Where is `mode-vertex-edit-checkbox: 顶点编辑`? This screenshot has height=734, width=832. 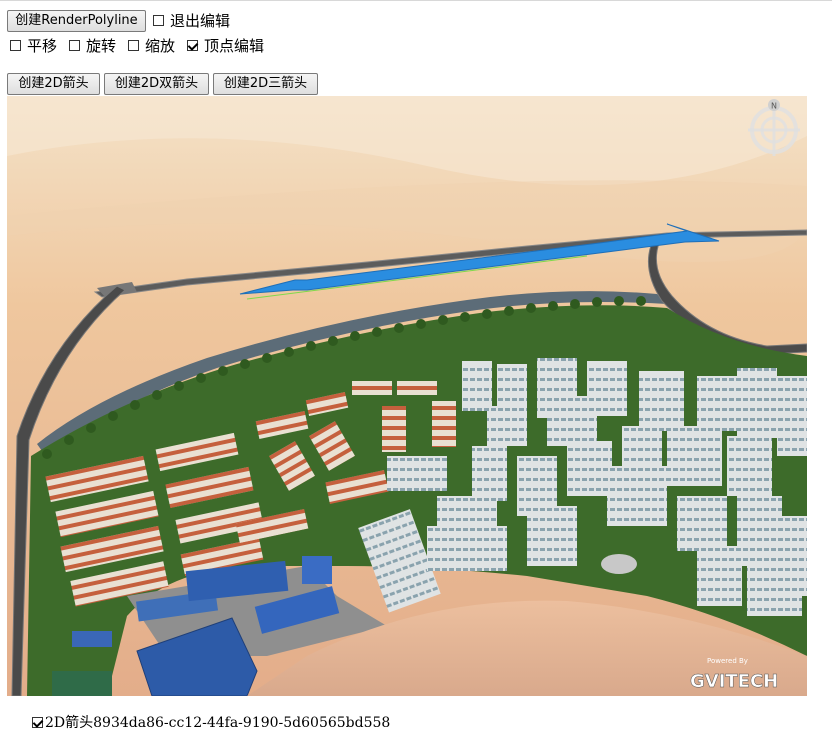 mode-vertex-edit-checkbox: 顶点编辑 is located at coordinates (225, 45).